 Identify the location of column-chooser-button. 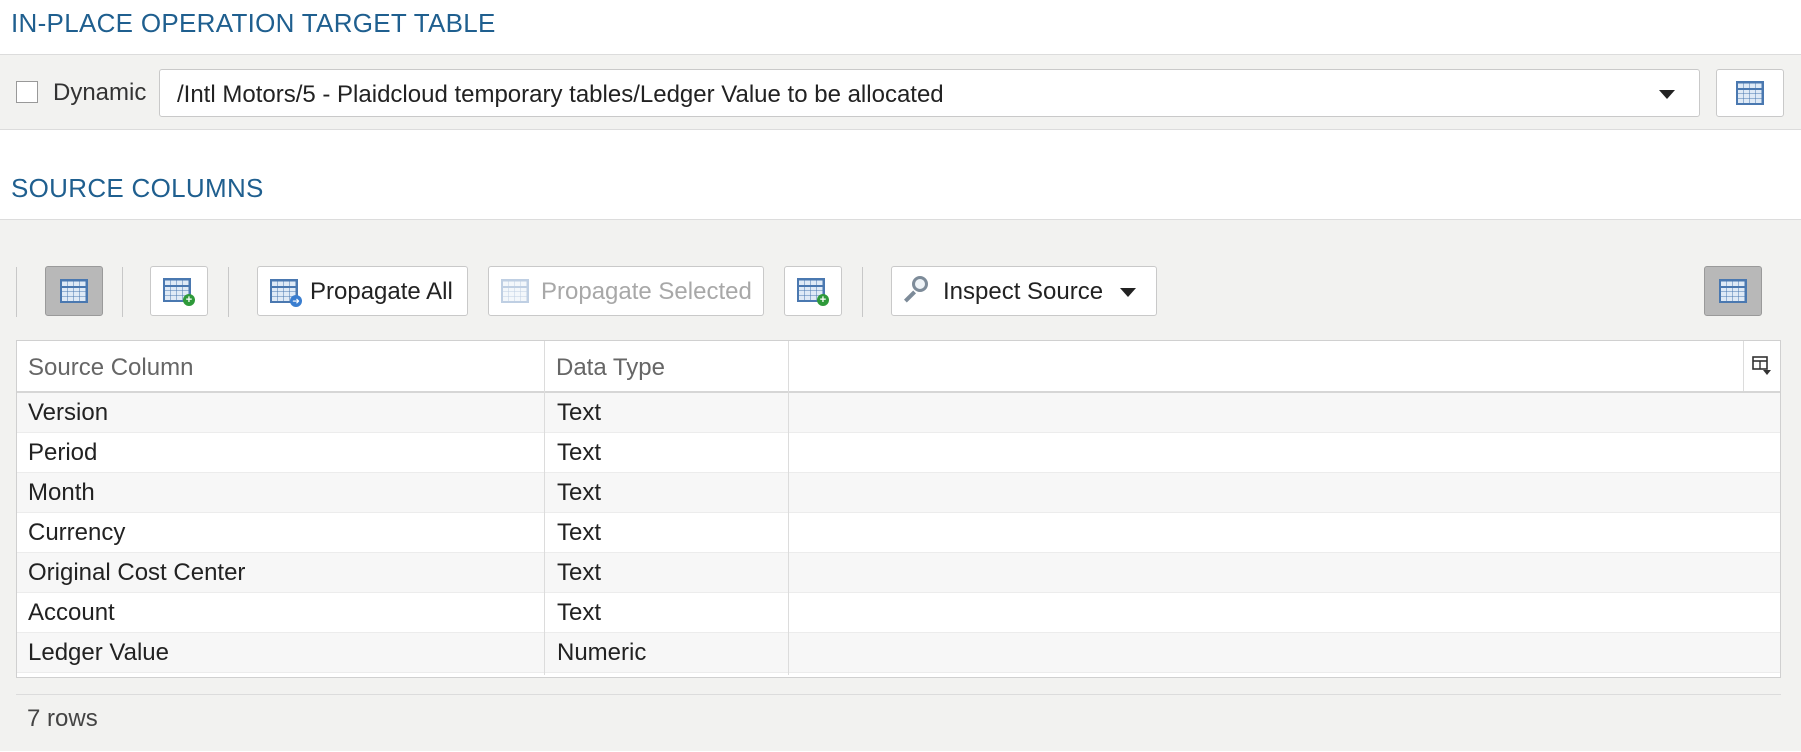
(1761, 366).